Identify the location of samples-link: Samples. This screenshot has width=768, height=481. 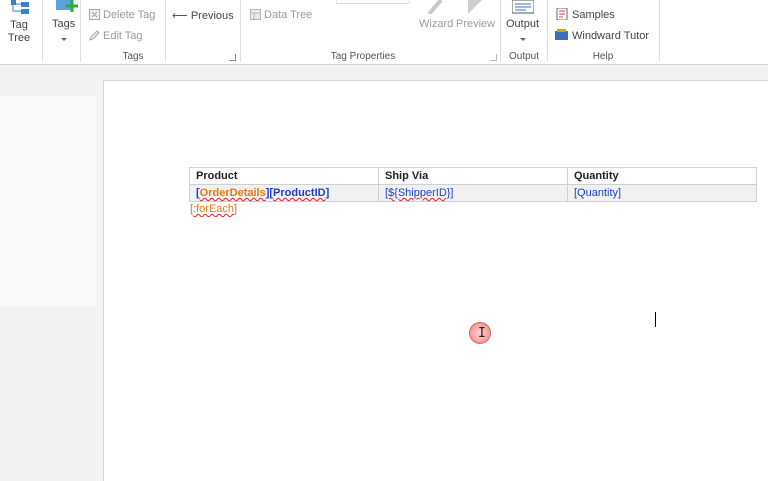
(593, 15).